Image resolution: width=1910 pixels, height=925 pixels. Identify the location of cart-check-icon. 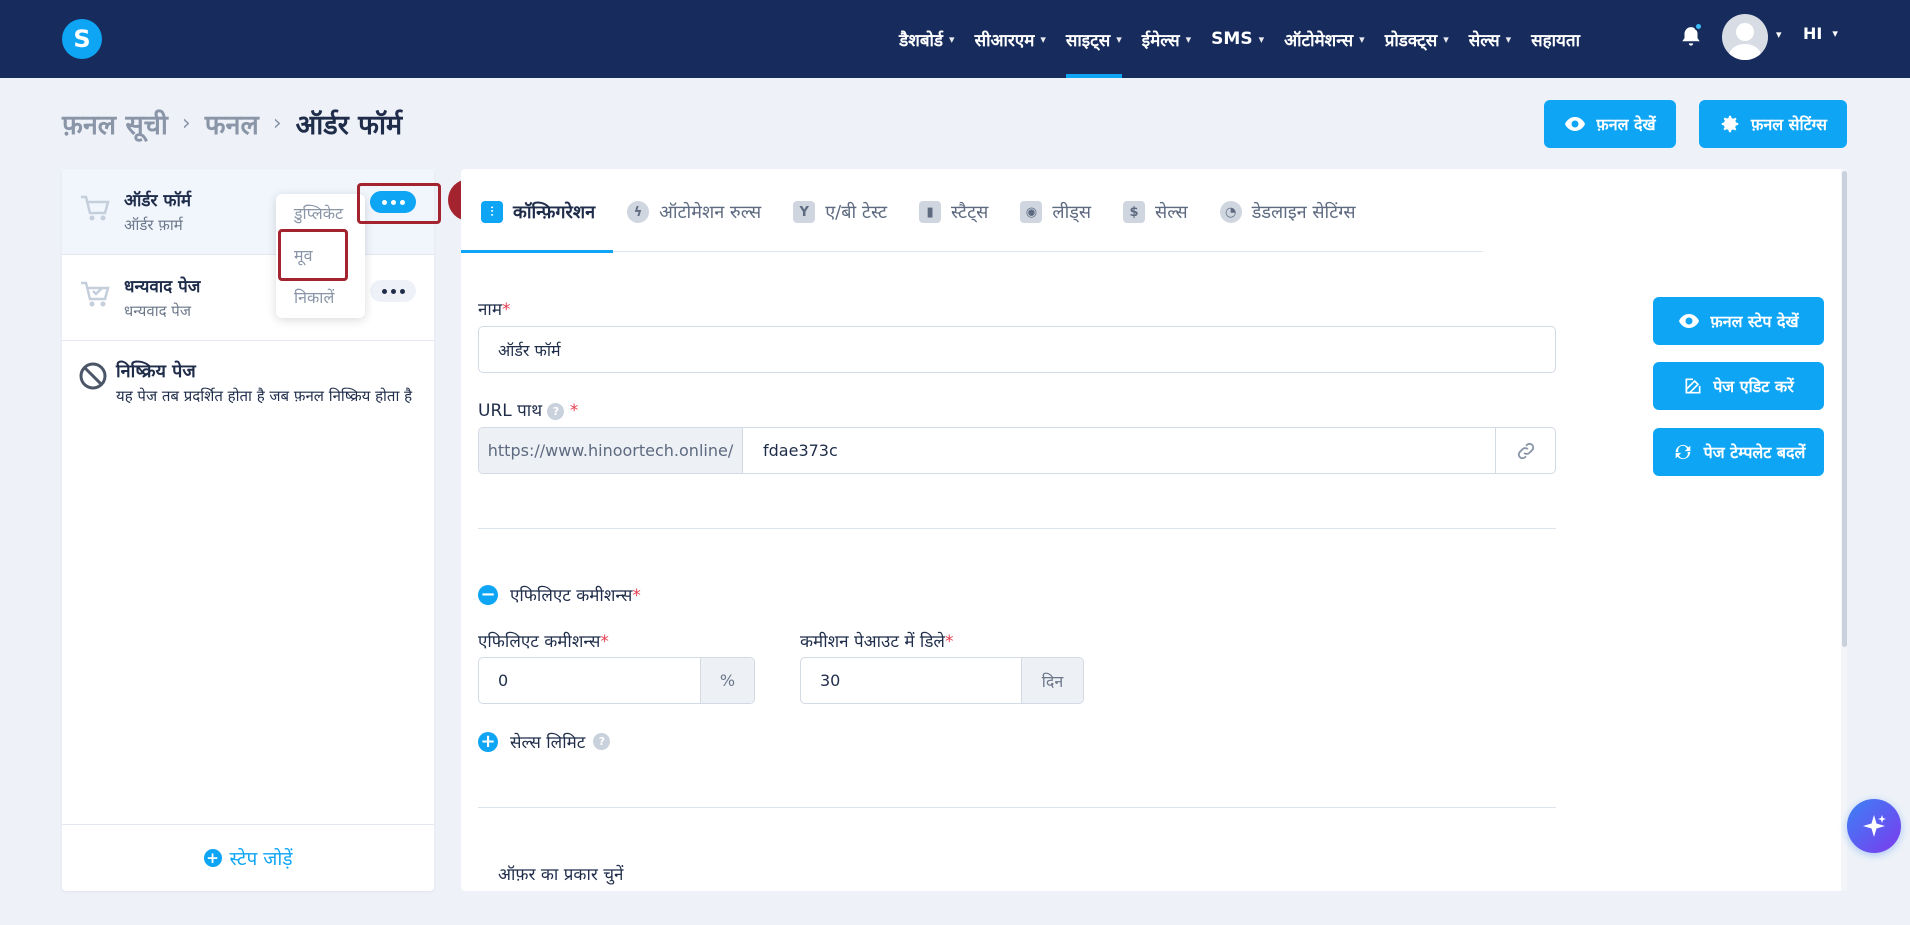
(95, 294).